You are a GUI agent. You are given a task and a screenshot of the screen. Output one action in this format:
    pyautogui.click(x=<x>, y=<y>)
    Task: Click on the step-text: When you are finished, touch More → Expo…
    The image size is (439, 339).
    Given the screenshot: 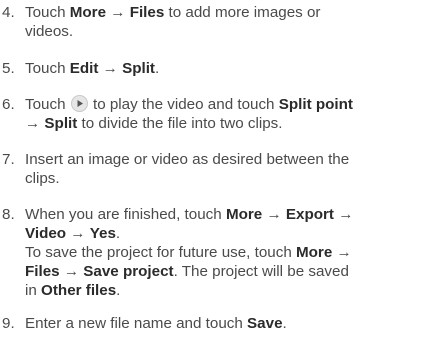 What is the action you would take?
    pyautogui.click(x=231, y=224)
    